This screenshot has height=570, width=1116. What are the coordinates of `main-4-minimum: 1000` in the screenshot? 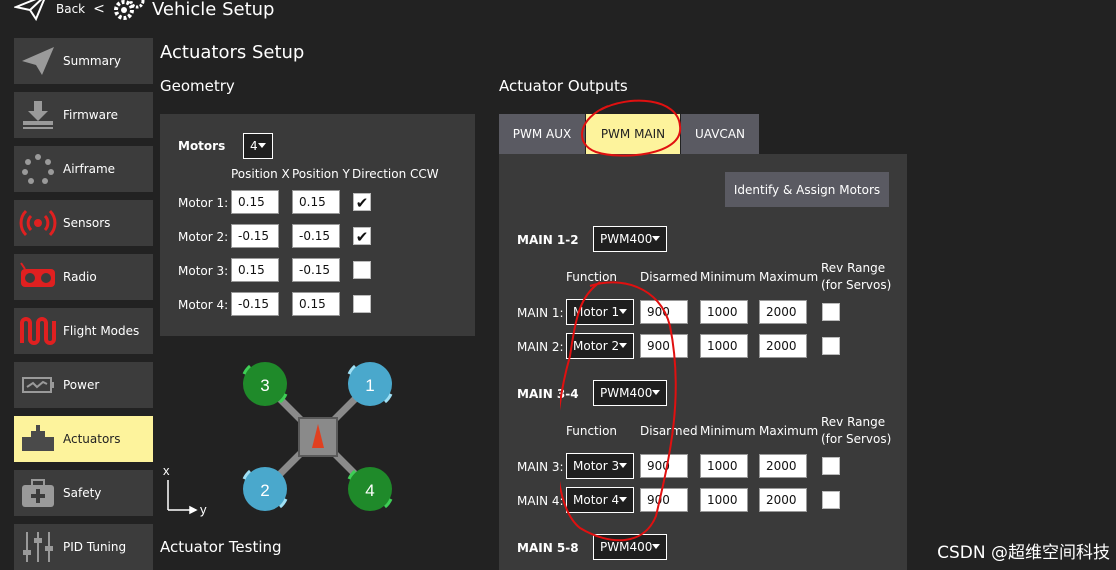 It's located at (724, 500).